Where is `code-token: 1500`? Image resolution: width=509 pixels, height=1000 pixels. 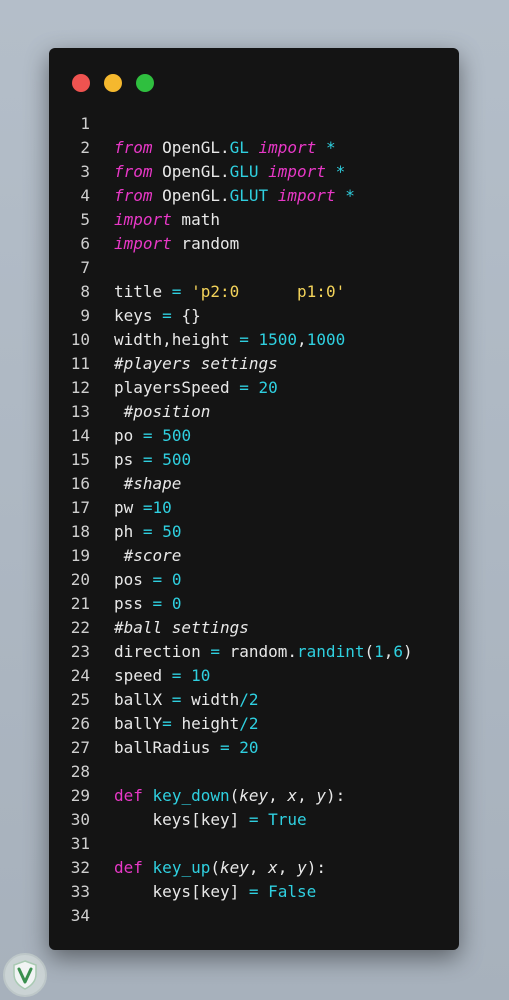 code-token: 1500 is located at coordinates (278, 339).